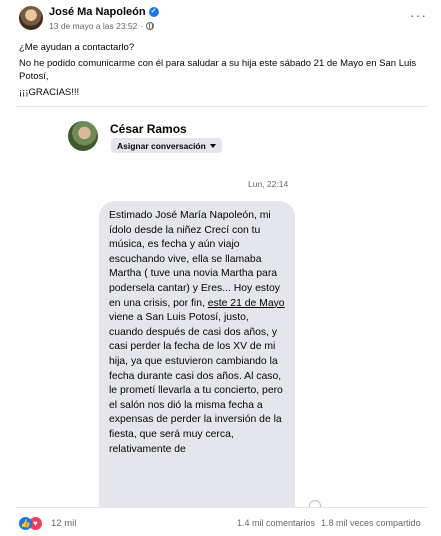 The image size is (441, 536). I want to click on contact-avatar, so click(83, 136).